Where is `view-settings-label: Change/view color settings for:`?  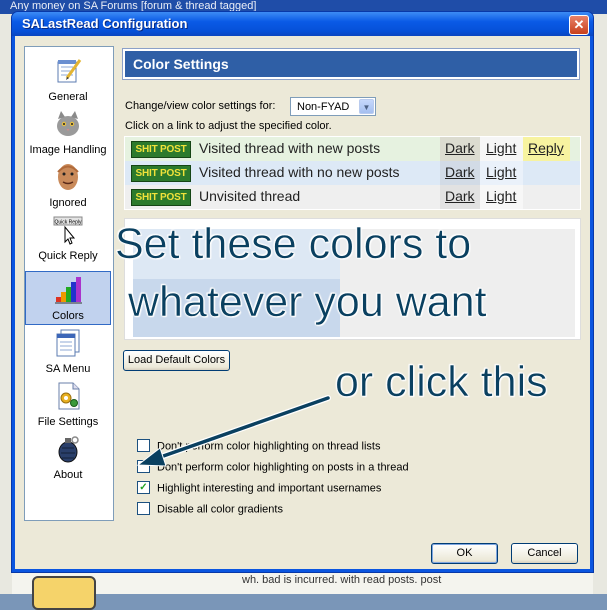 view-settings-label: Change/view color settings for: is located at coordinates (200, 106).